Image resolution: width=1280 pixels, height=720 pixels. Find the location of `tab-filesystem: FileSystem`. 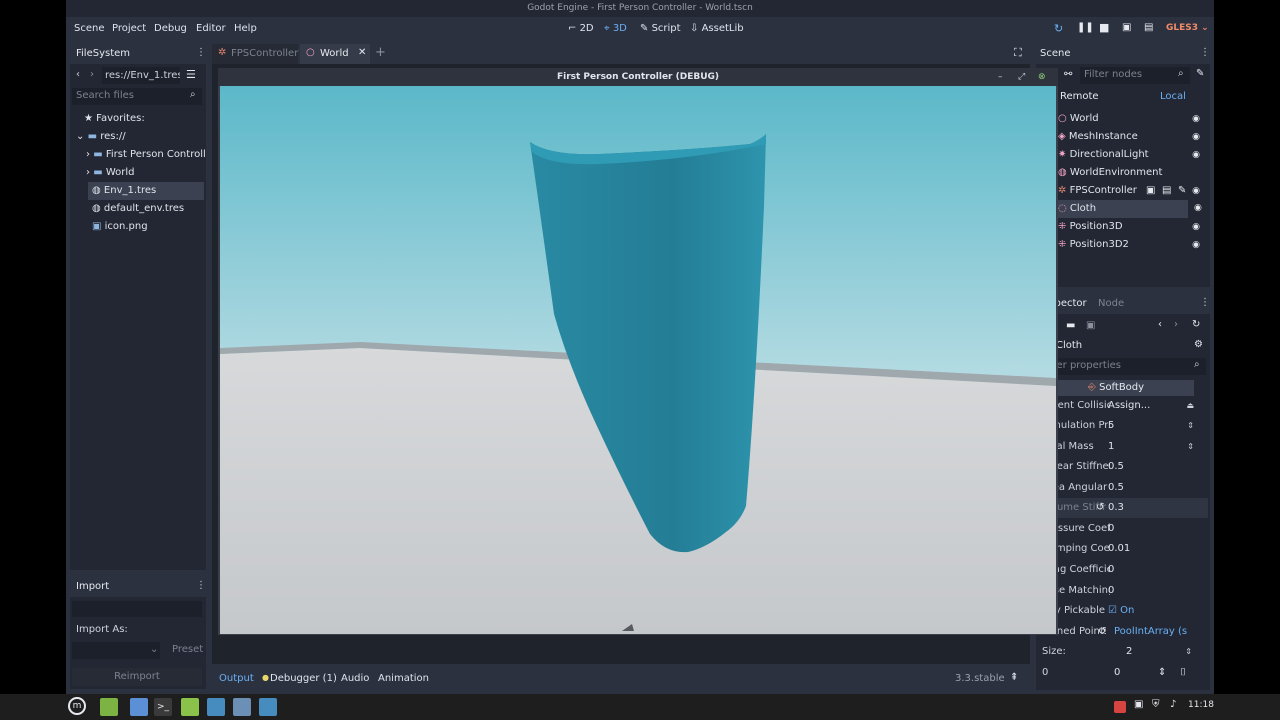

tab-filesystem: FileSystem is located at coordinates (103, 53).